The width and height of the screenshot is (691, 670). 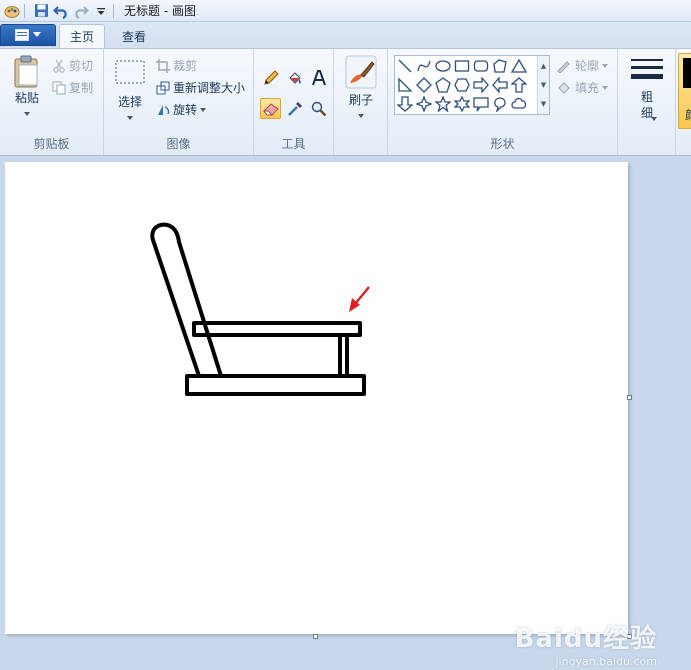 I want to click on select-button: 选择, so click(x=130, y=89).